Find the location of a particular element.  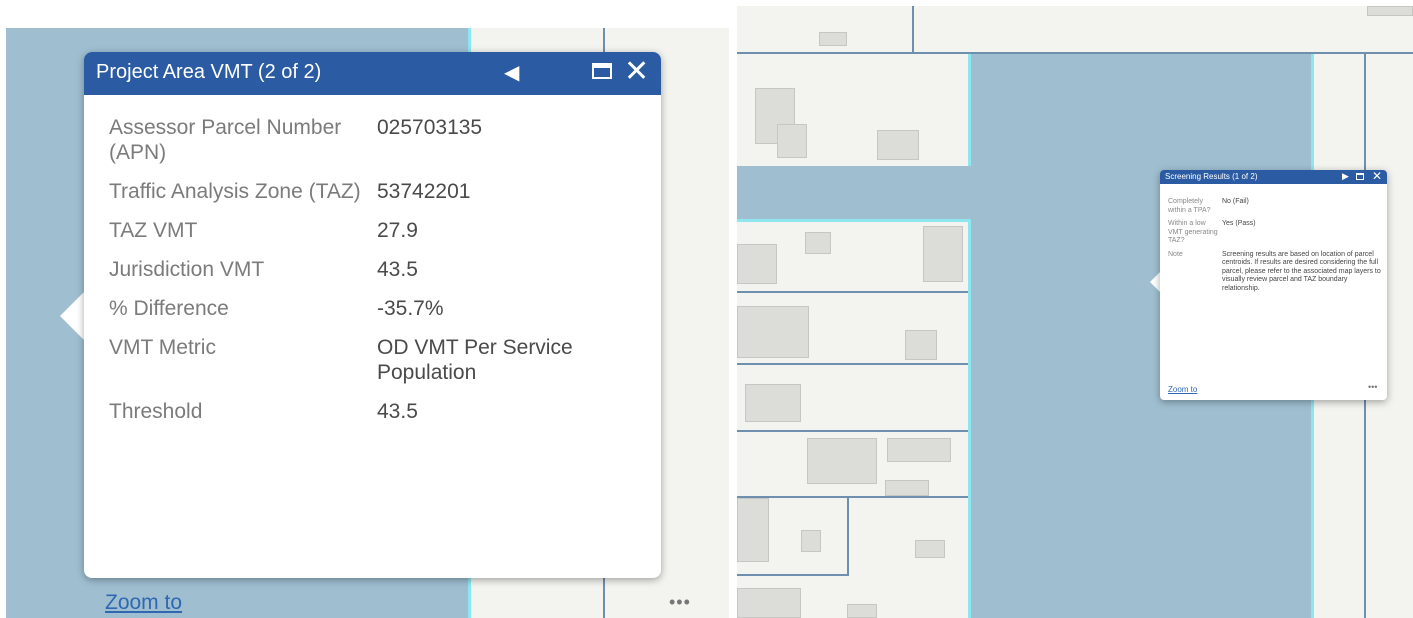

field-label: TAZ VMT is located at coordinates (153, 230).